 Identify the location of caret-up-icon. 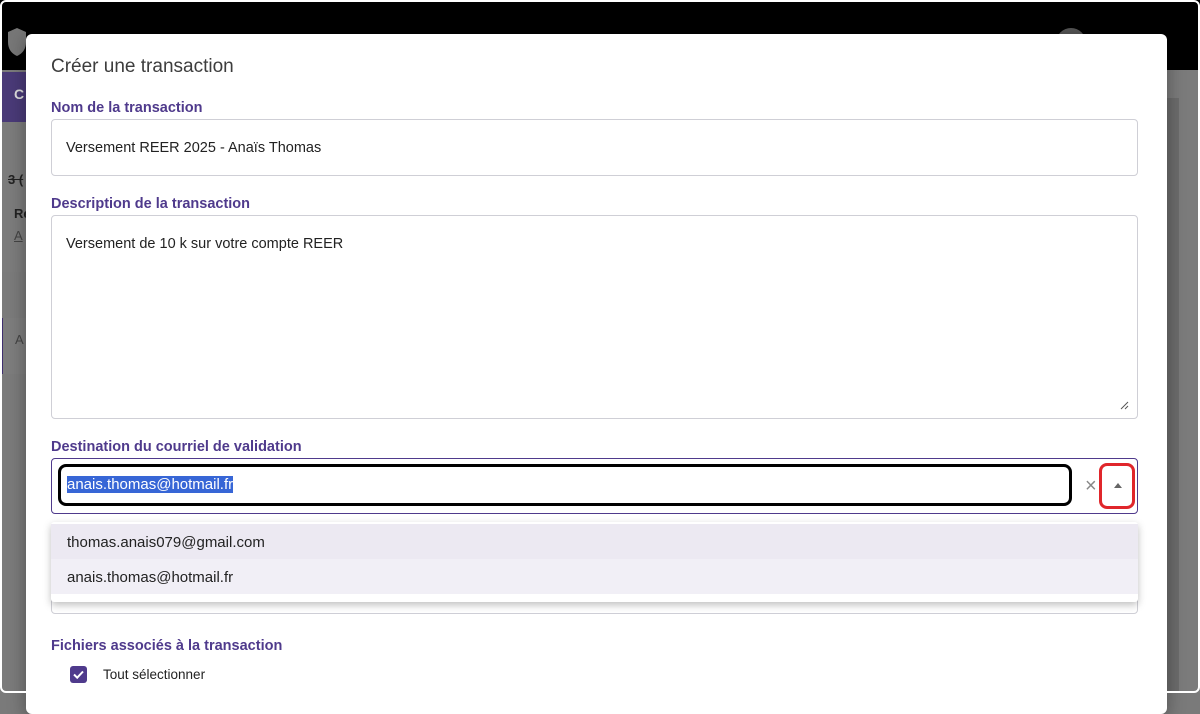
(1118, 485).